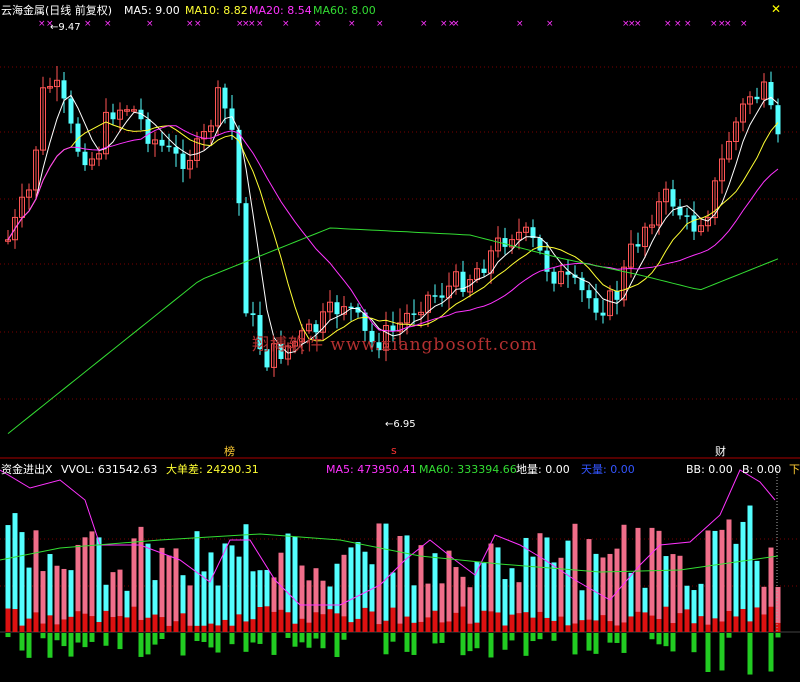 This screenshot has height=682, width=800. I want to click on tianliang-readout: 天量: 0.00, so click(608, 469).